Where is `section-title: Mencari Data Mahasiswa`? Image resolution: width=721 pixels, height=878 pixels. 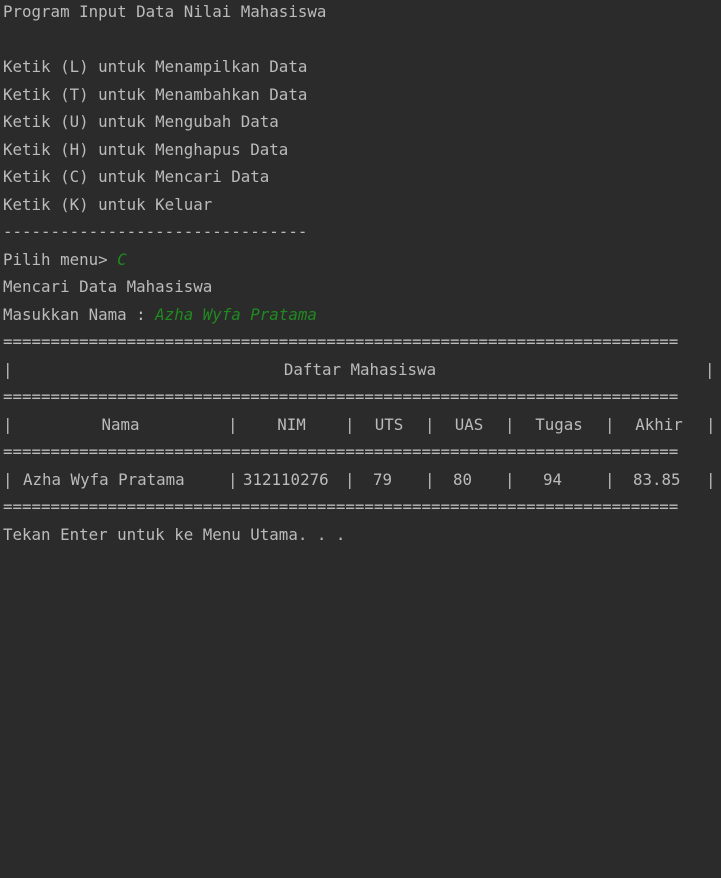
section-title: Mencari Data Mahasiswa is located at coordinates (108, 286).